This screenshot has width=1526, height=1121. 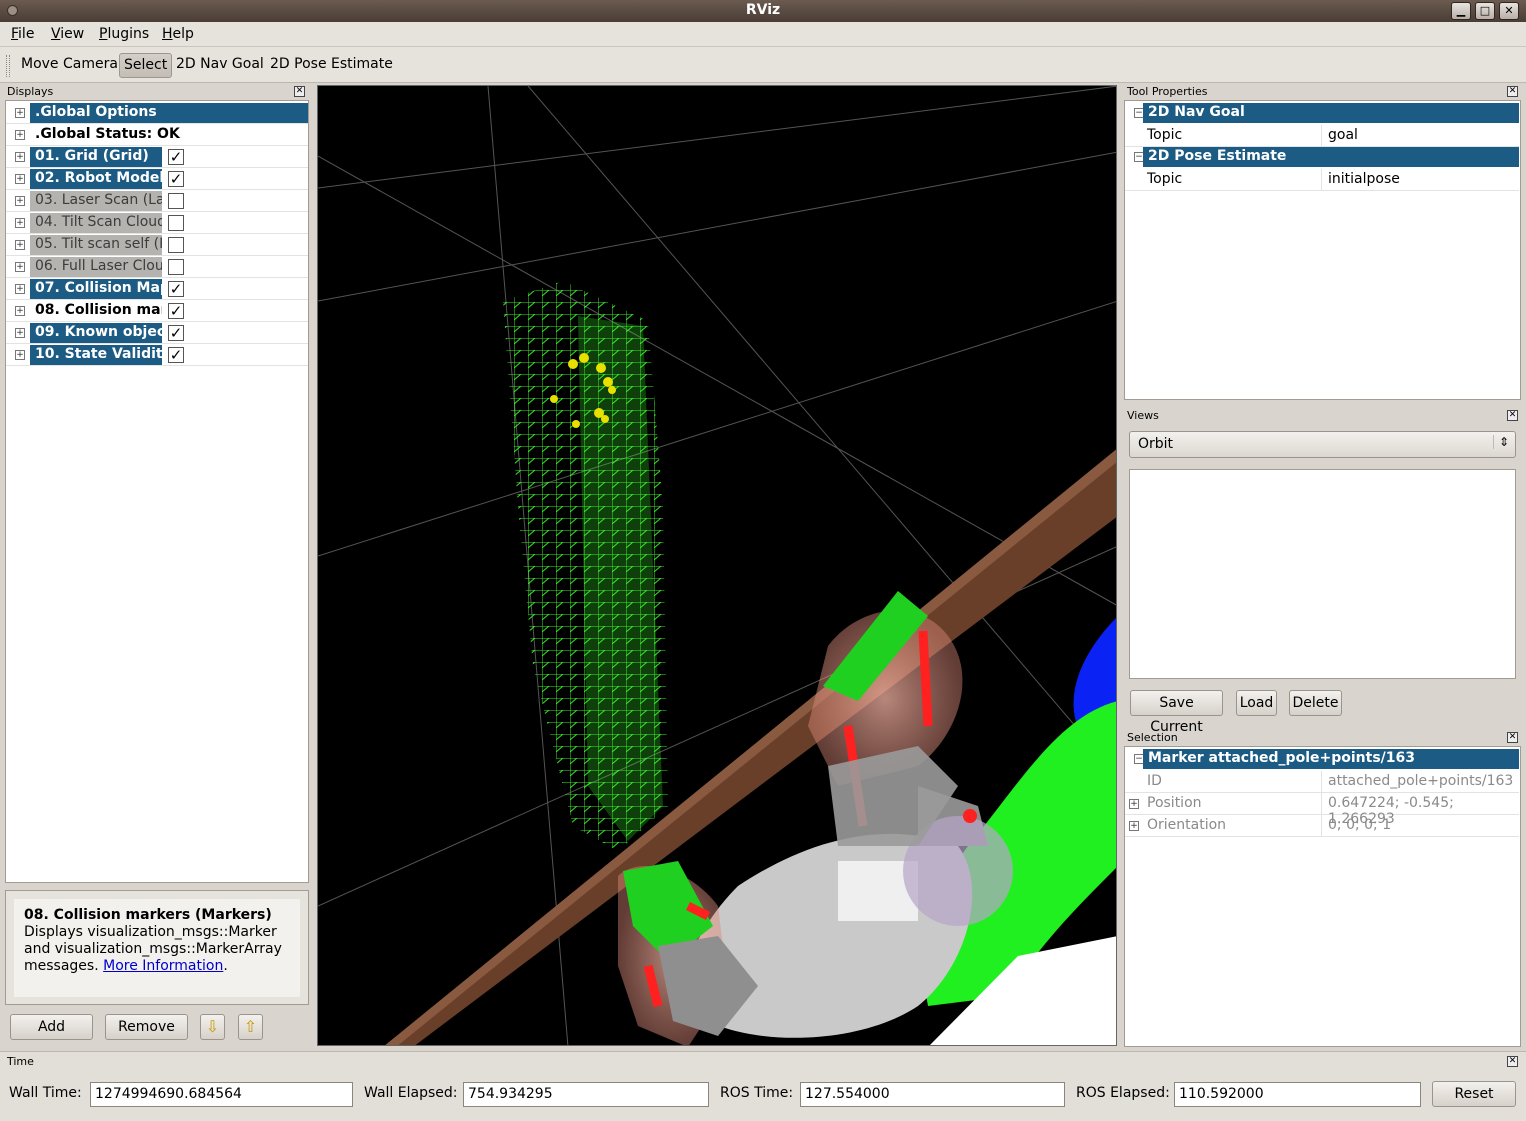 What do you see at coordinates (1322, 444) in the screenshot?
I see `view-type-select: Orbit ⇕` at bounding box center [1322, 444].